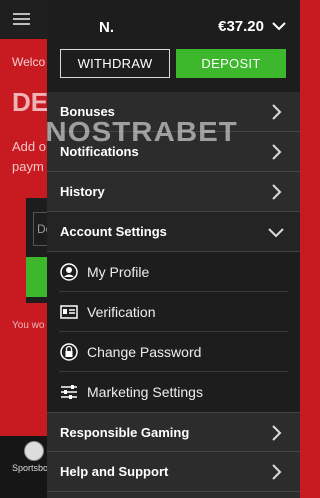 Image resolution: width=320 pixels, height=498 pixels. What do you see at coordinates (144, 352) in the screenshot?
I see `submenu-item-label: Change Password` at bounding box center [144, 352].